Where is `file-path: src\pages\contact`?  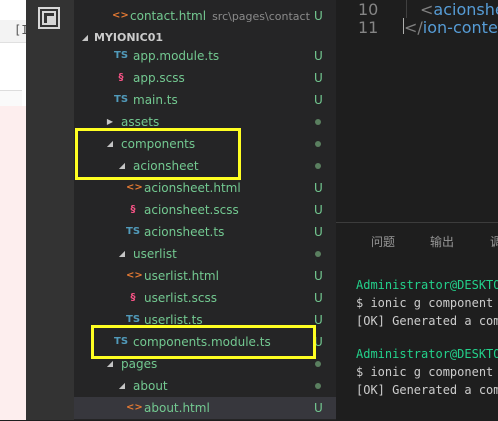 file-path: src\pages\contact is located at coordinates (261, 16).